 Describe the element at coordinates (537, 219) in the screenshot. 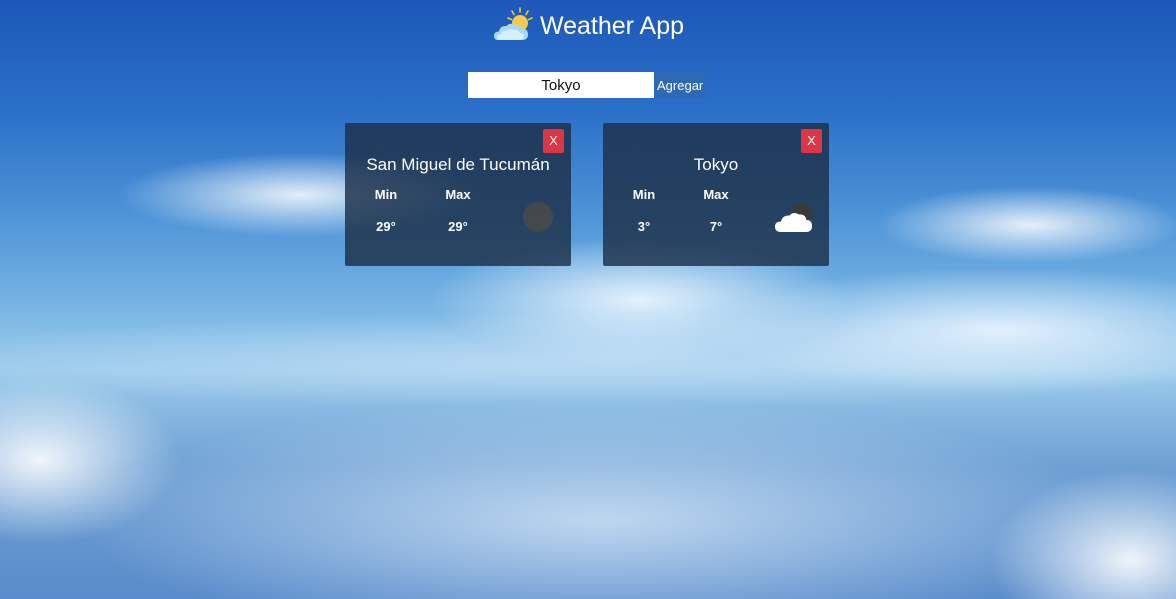

I see `dark-moon-icon` at that location.